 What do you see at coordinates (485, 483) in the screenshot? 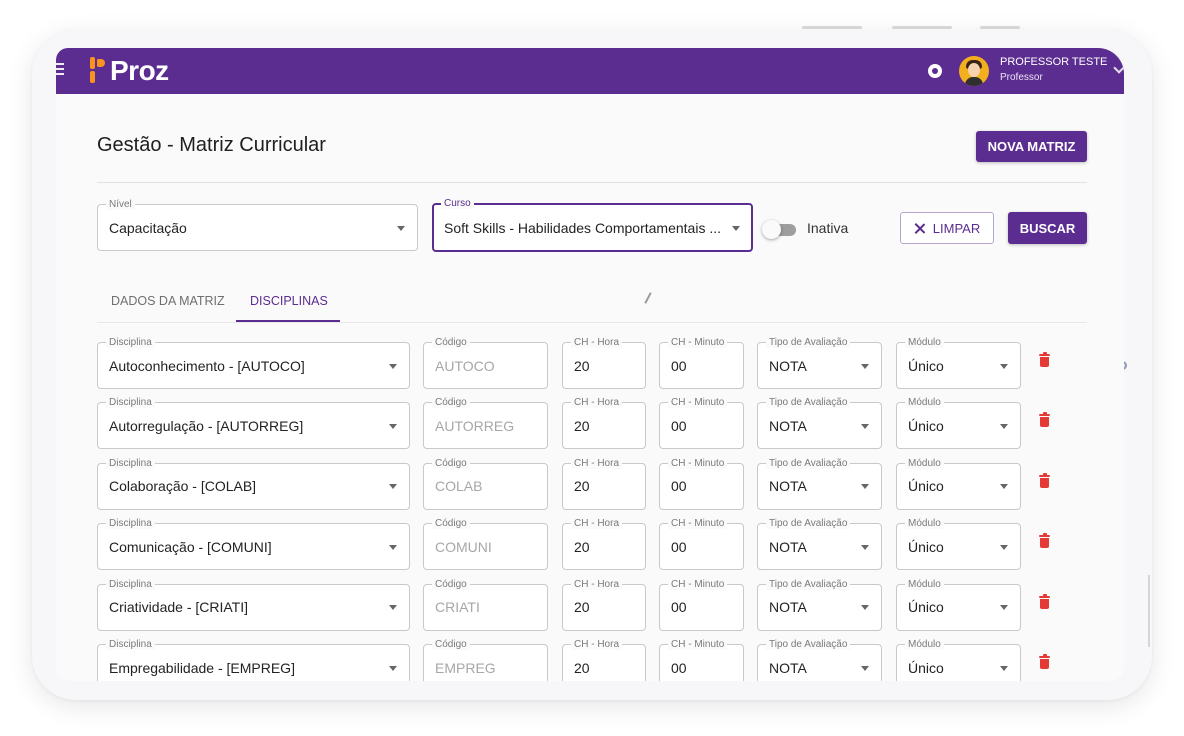
I see `code-field: Código COLAB` at bounding box center [485, 483].